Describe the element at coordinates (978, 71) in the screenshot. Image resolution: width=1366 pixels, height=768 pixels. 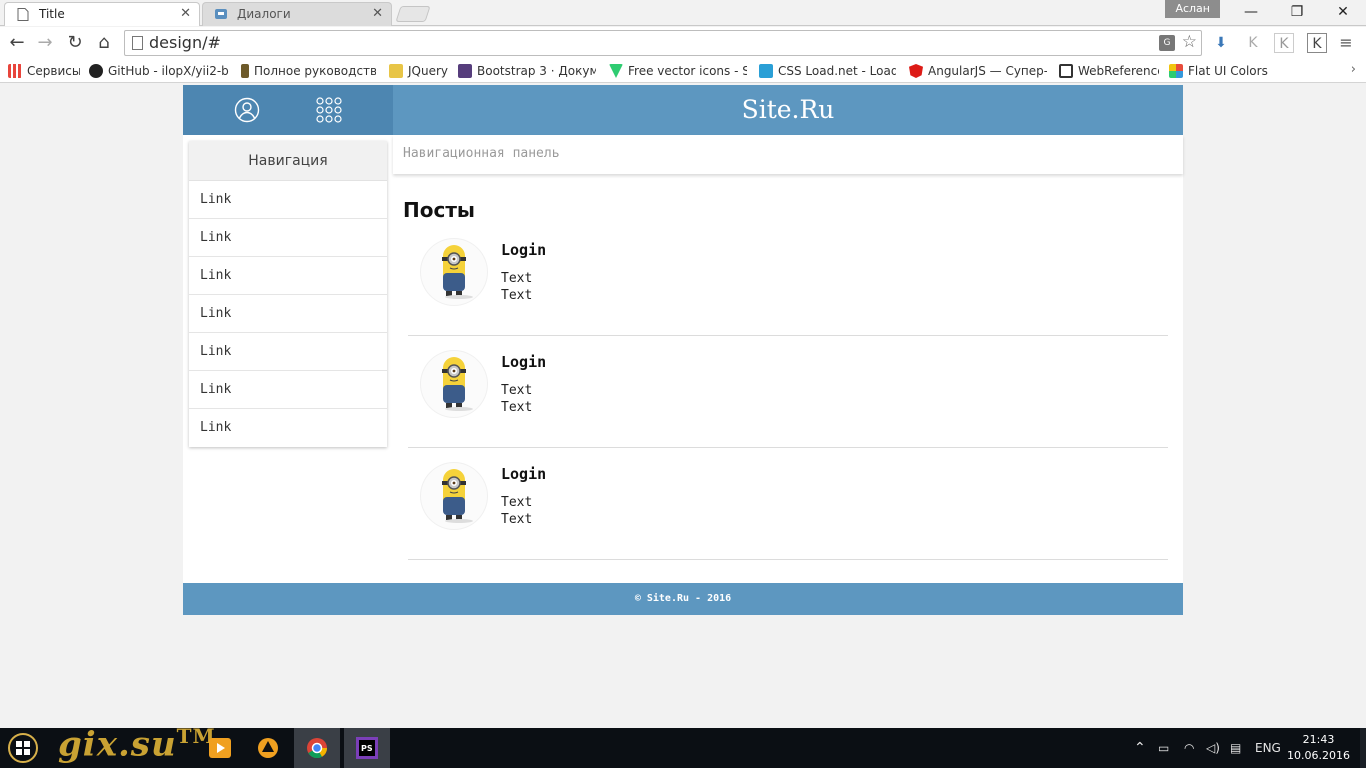
I see `bookmark-angularjs: AngularJS — Супер-г` at that location.